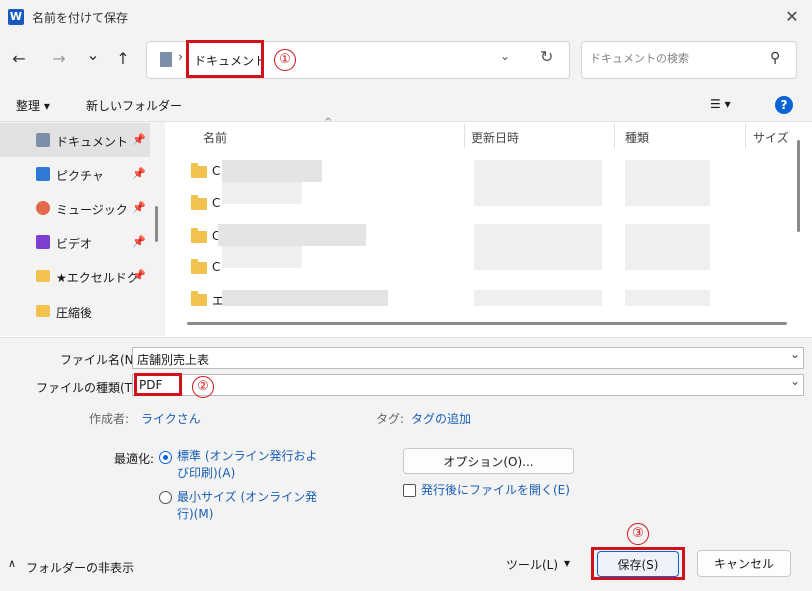 The width and height of the screenshot is (812, 591). Describe the element at coordinates (795, 354) in the screenshot. I see `filename-dropdown-chevron-icon: ⌄` at that location.